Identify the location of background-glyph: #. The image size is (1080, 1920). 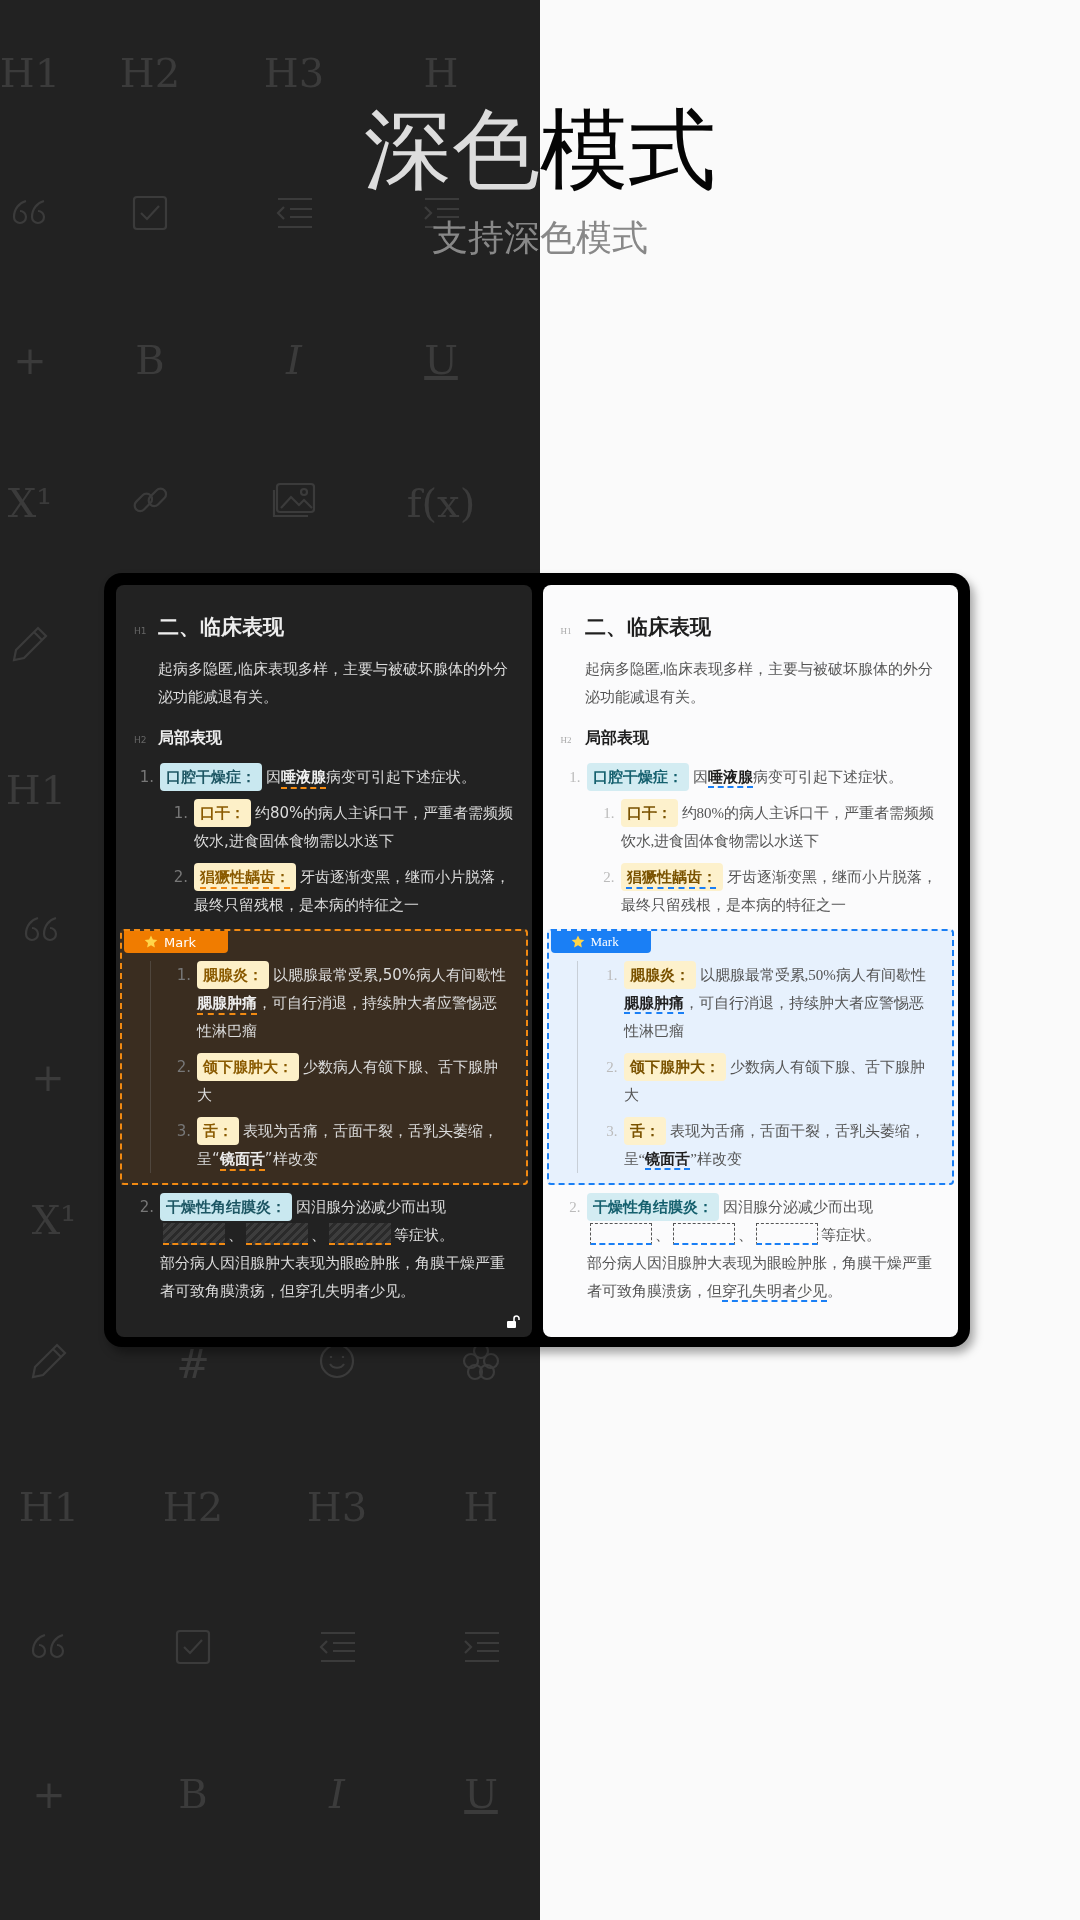
(193, 1363).